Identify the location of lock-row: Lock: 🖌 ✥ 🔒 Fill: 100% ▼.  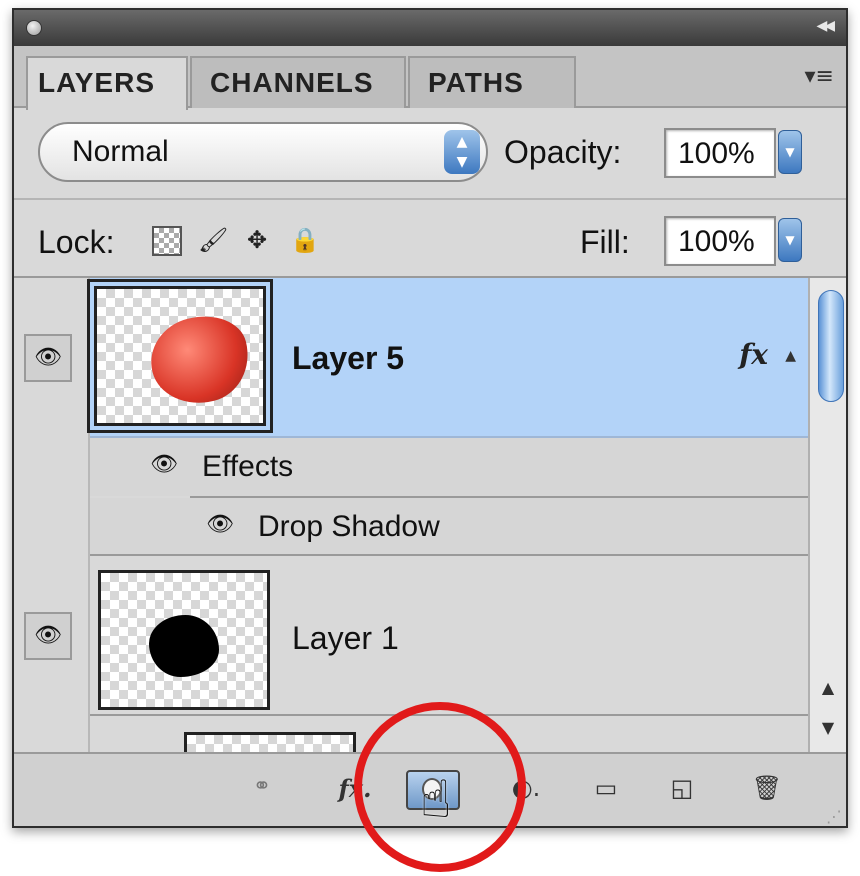
(430, 238).